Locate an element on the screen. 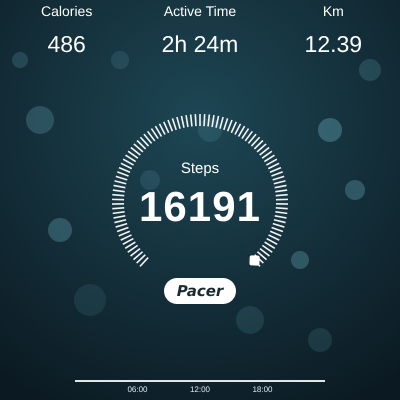 Image resolution: width=400 pixels, height=400 pixels. time-label: 18:00 is located at coordinates (262, 390).